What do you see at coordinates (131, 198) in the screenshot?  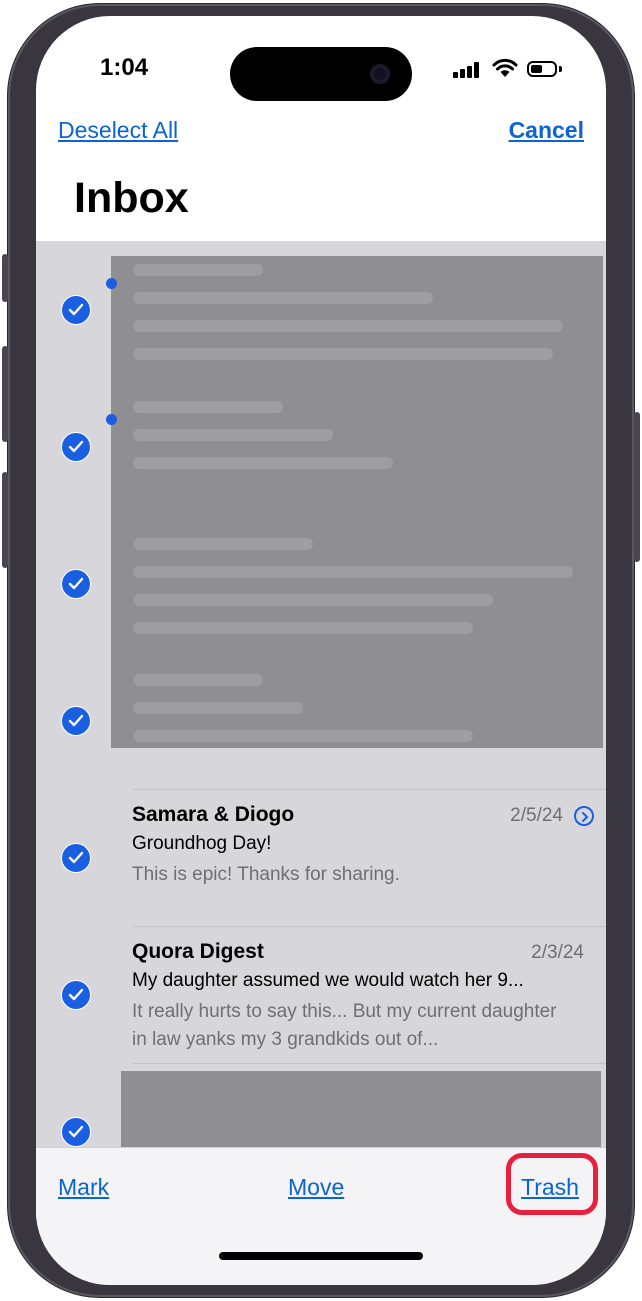 I see `page-title: Inbox` at bounding box center [131, 198].